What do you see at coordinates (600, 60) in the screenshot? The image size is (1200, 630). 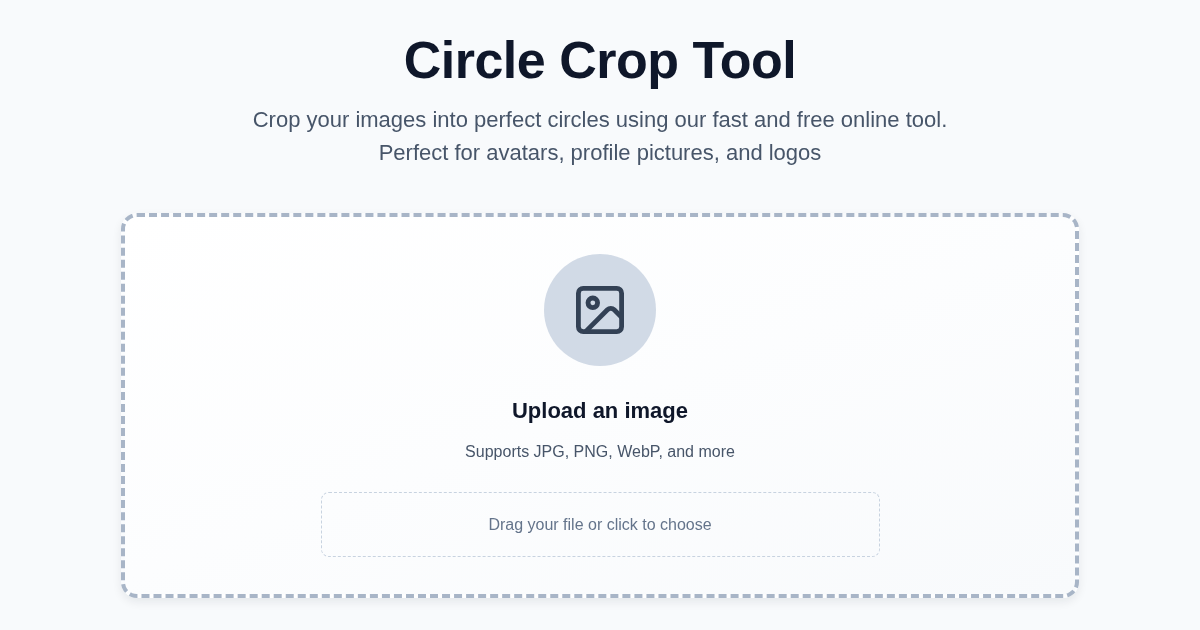 I see `page-title: Circle Crop Tool` at bounding box center [600, 60].